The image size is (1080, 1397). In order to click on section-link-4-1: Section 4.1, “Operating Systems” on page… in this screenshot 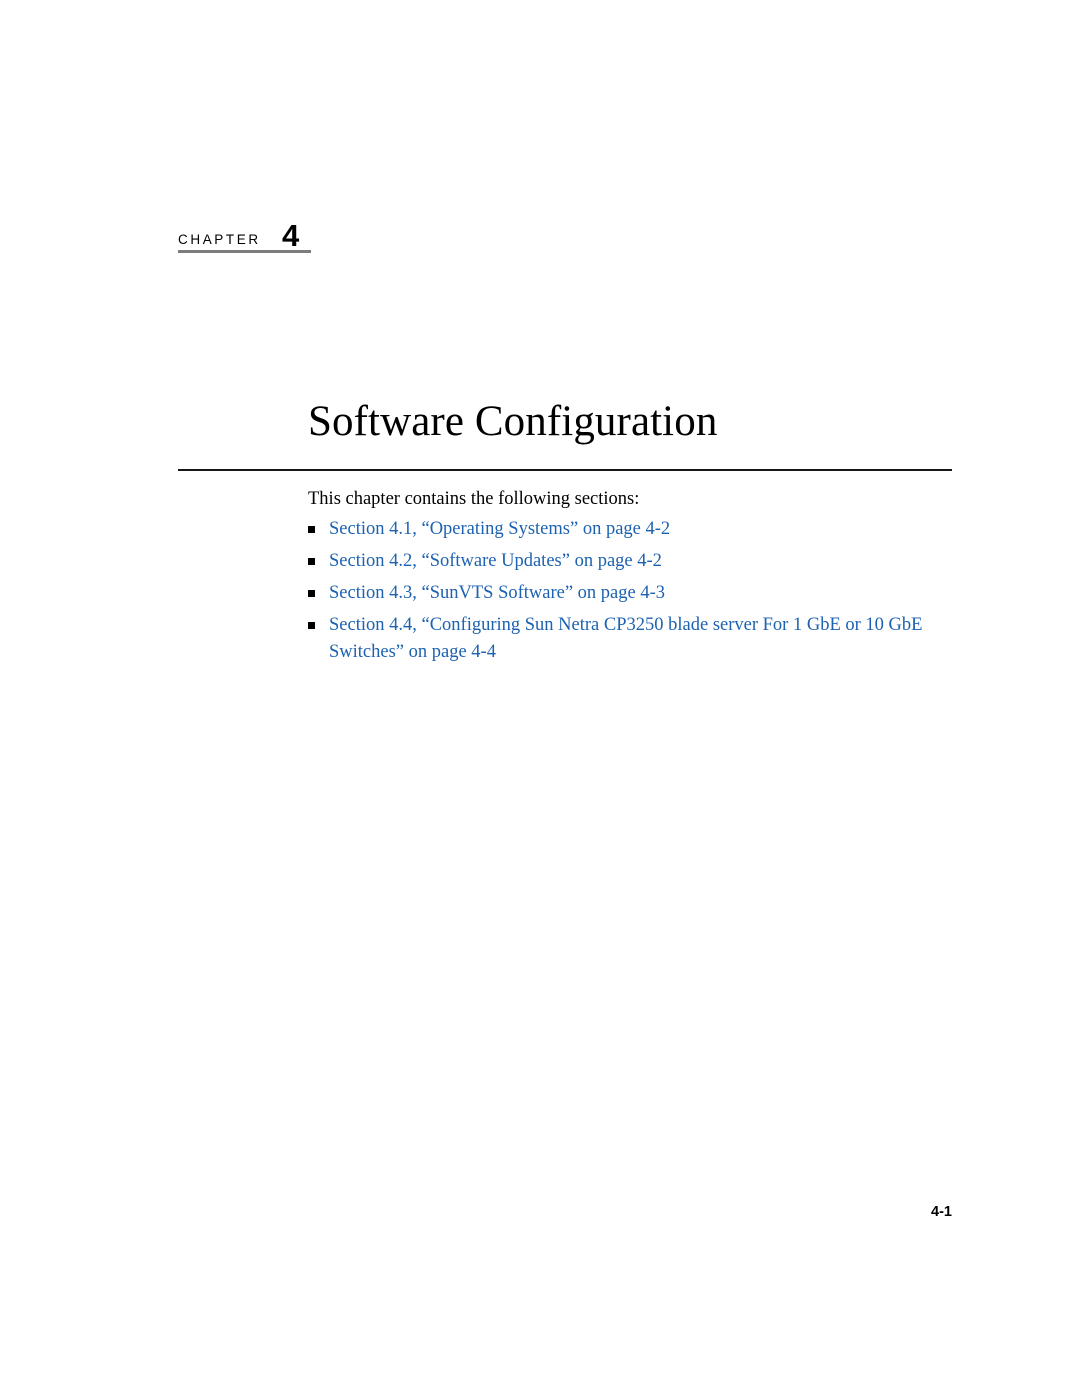, I will do `click(648, 529)`.